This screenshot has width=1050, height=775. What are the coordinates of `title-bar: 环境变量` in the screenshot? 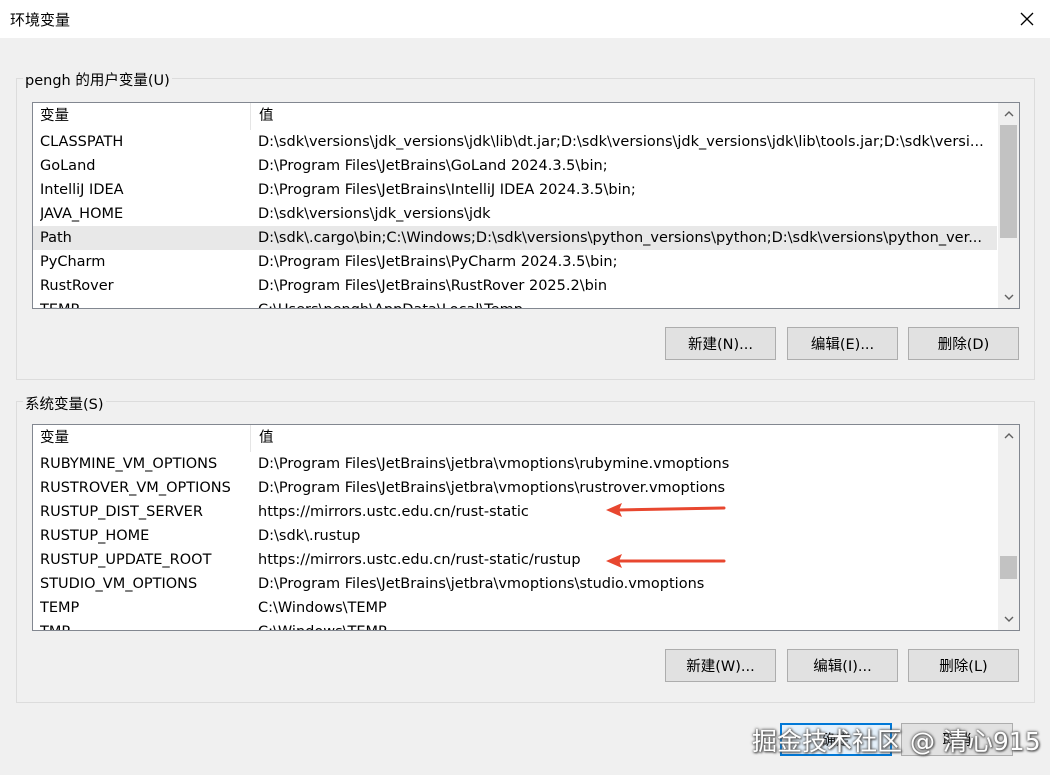 It's located at (525, 19).